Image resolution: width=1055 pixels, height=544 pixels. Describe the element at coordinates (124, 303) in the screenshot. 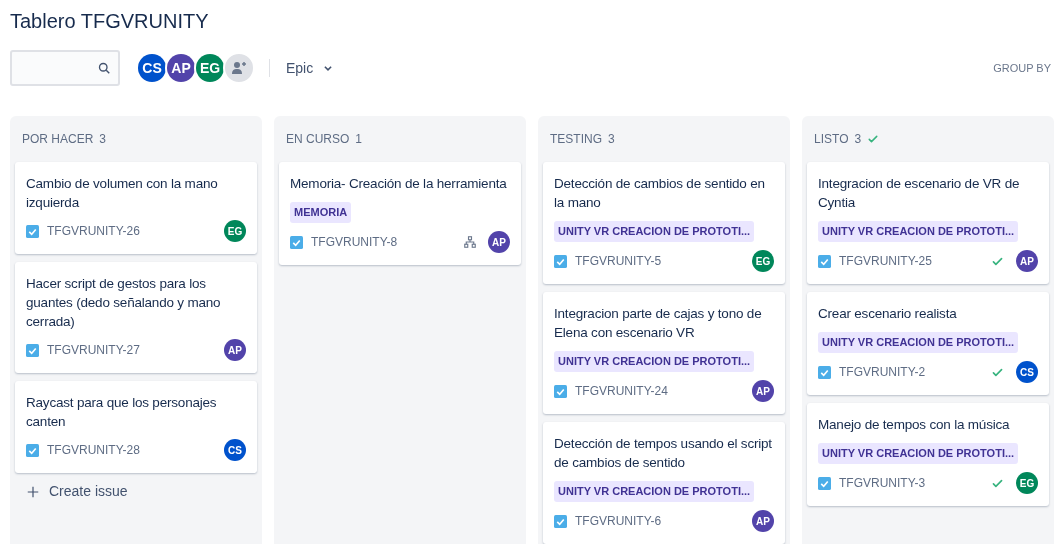

I see `issue-title: Hacer script de gestos para los guantes (dedo señalando y mano cerrada)` at that location.